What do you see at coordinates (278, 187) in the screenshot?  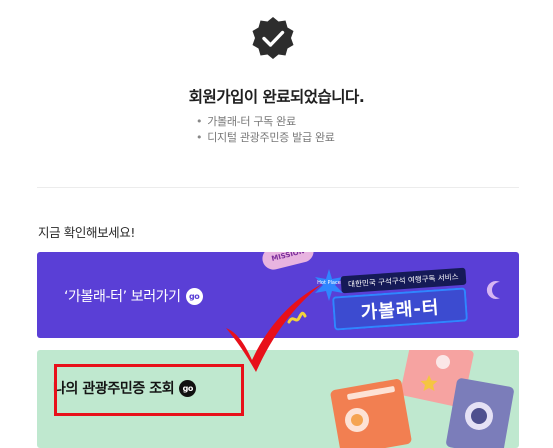 I see `divider` at bounding box center [278, 187].